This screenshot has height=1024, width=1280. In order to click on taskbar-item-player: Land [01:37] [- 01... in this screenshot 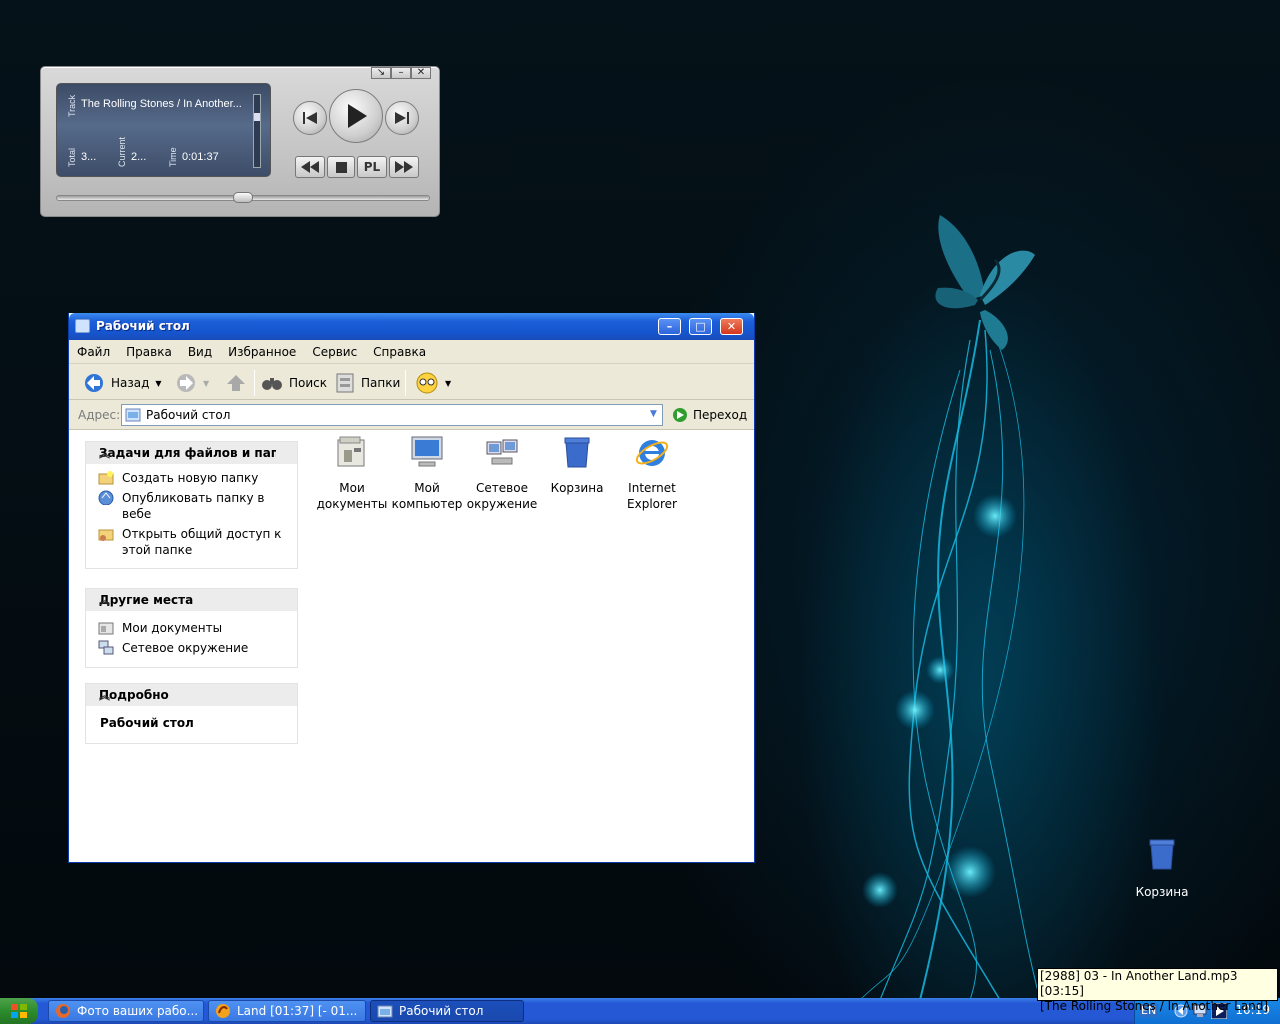, I will do `click(287, 1011)`.